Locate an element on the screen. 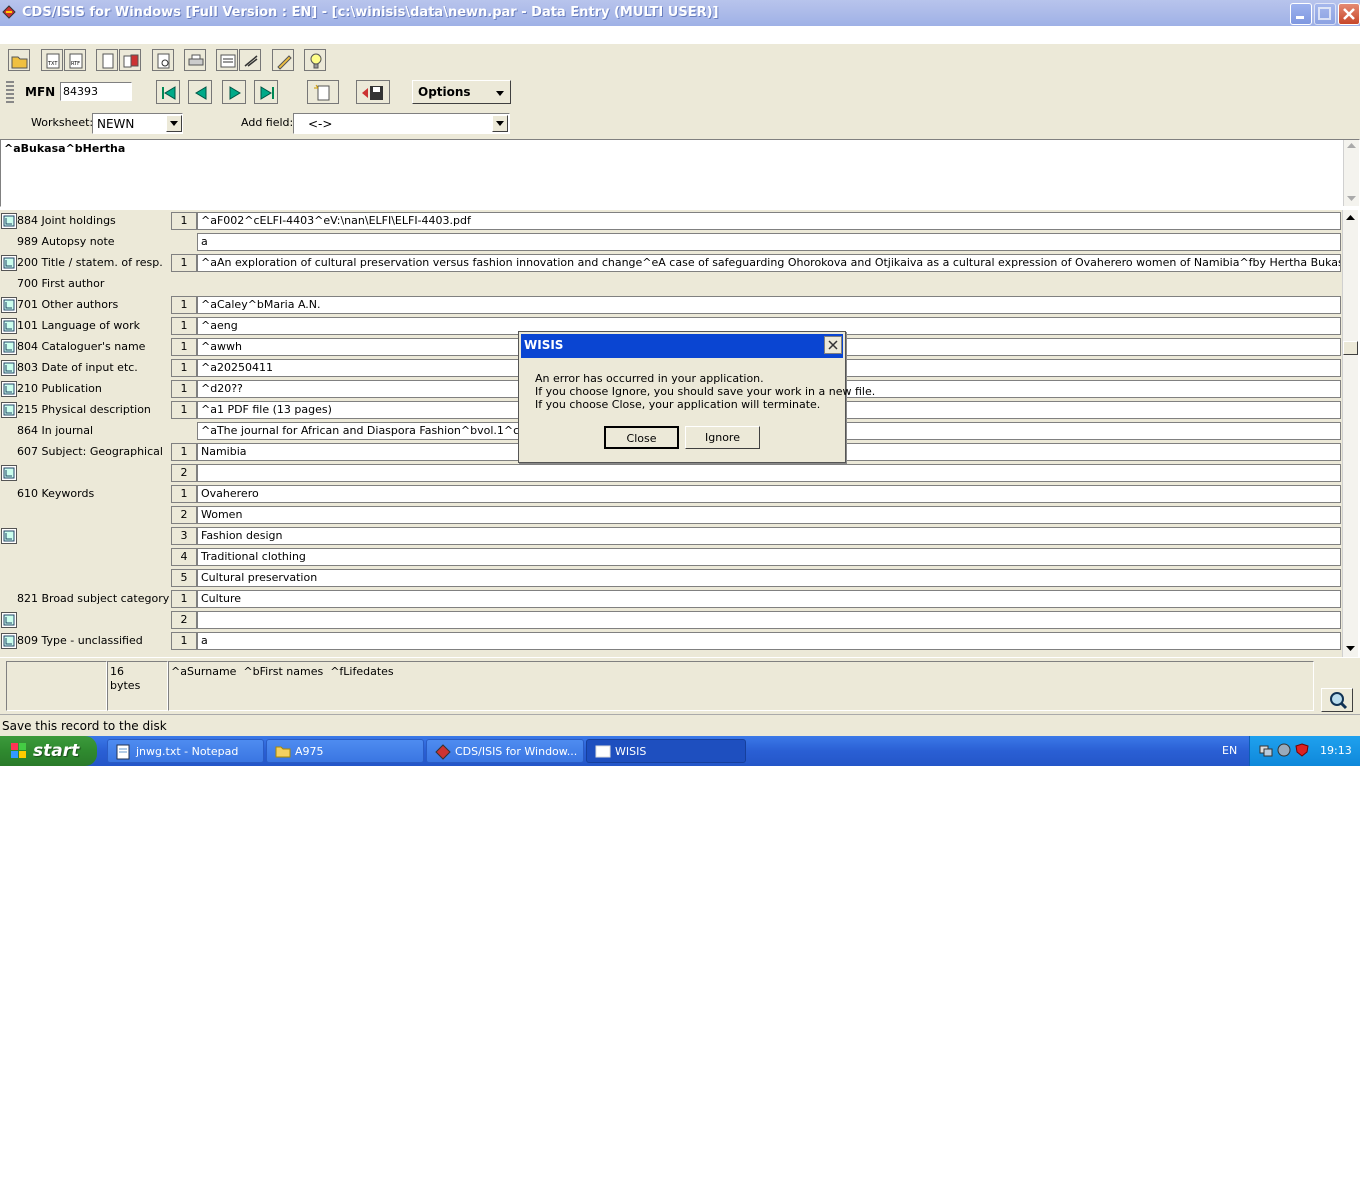 Image resolution: width=1360 pixels, height=1194 pixels. previous-record-button is located at coordinates (200, 92).